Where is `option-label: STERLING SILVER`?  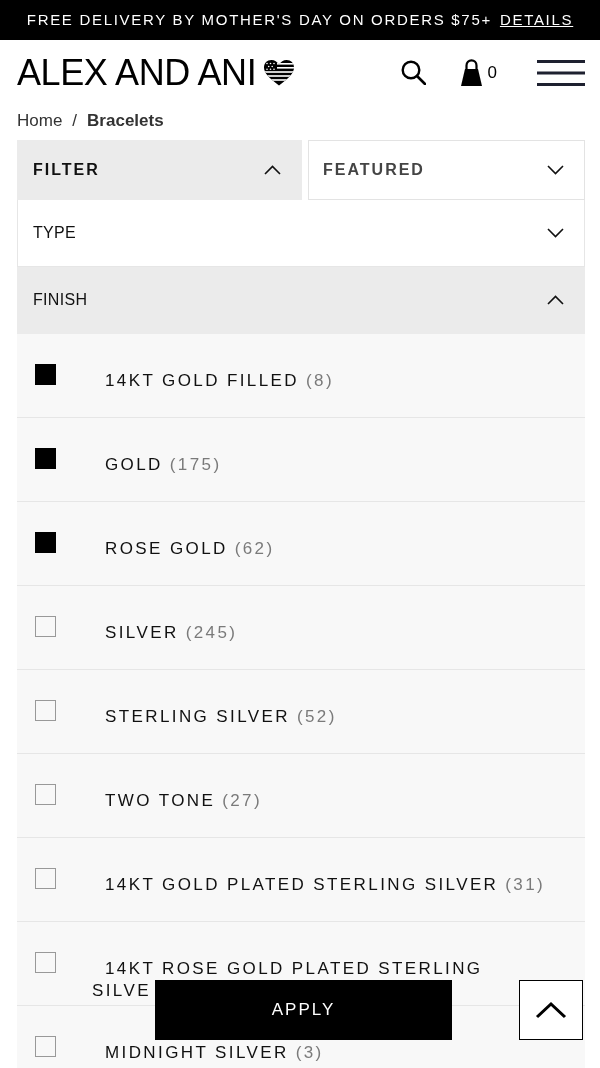
option-label: STERLING SILVER is located at coordinates (197, 717).